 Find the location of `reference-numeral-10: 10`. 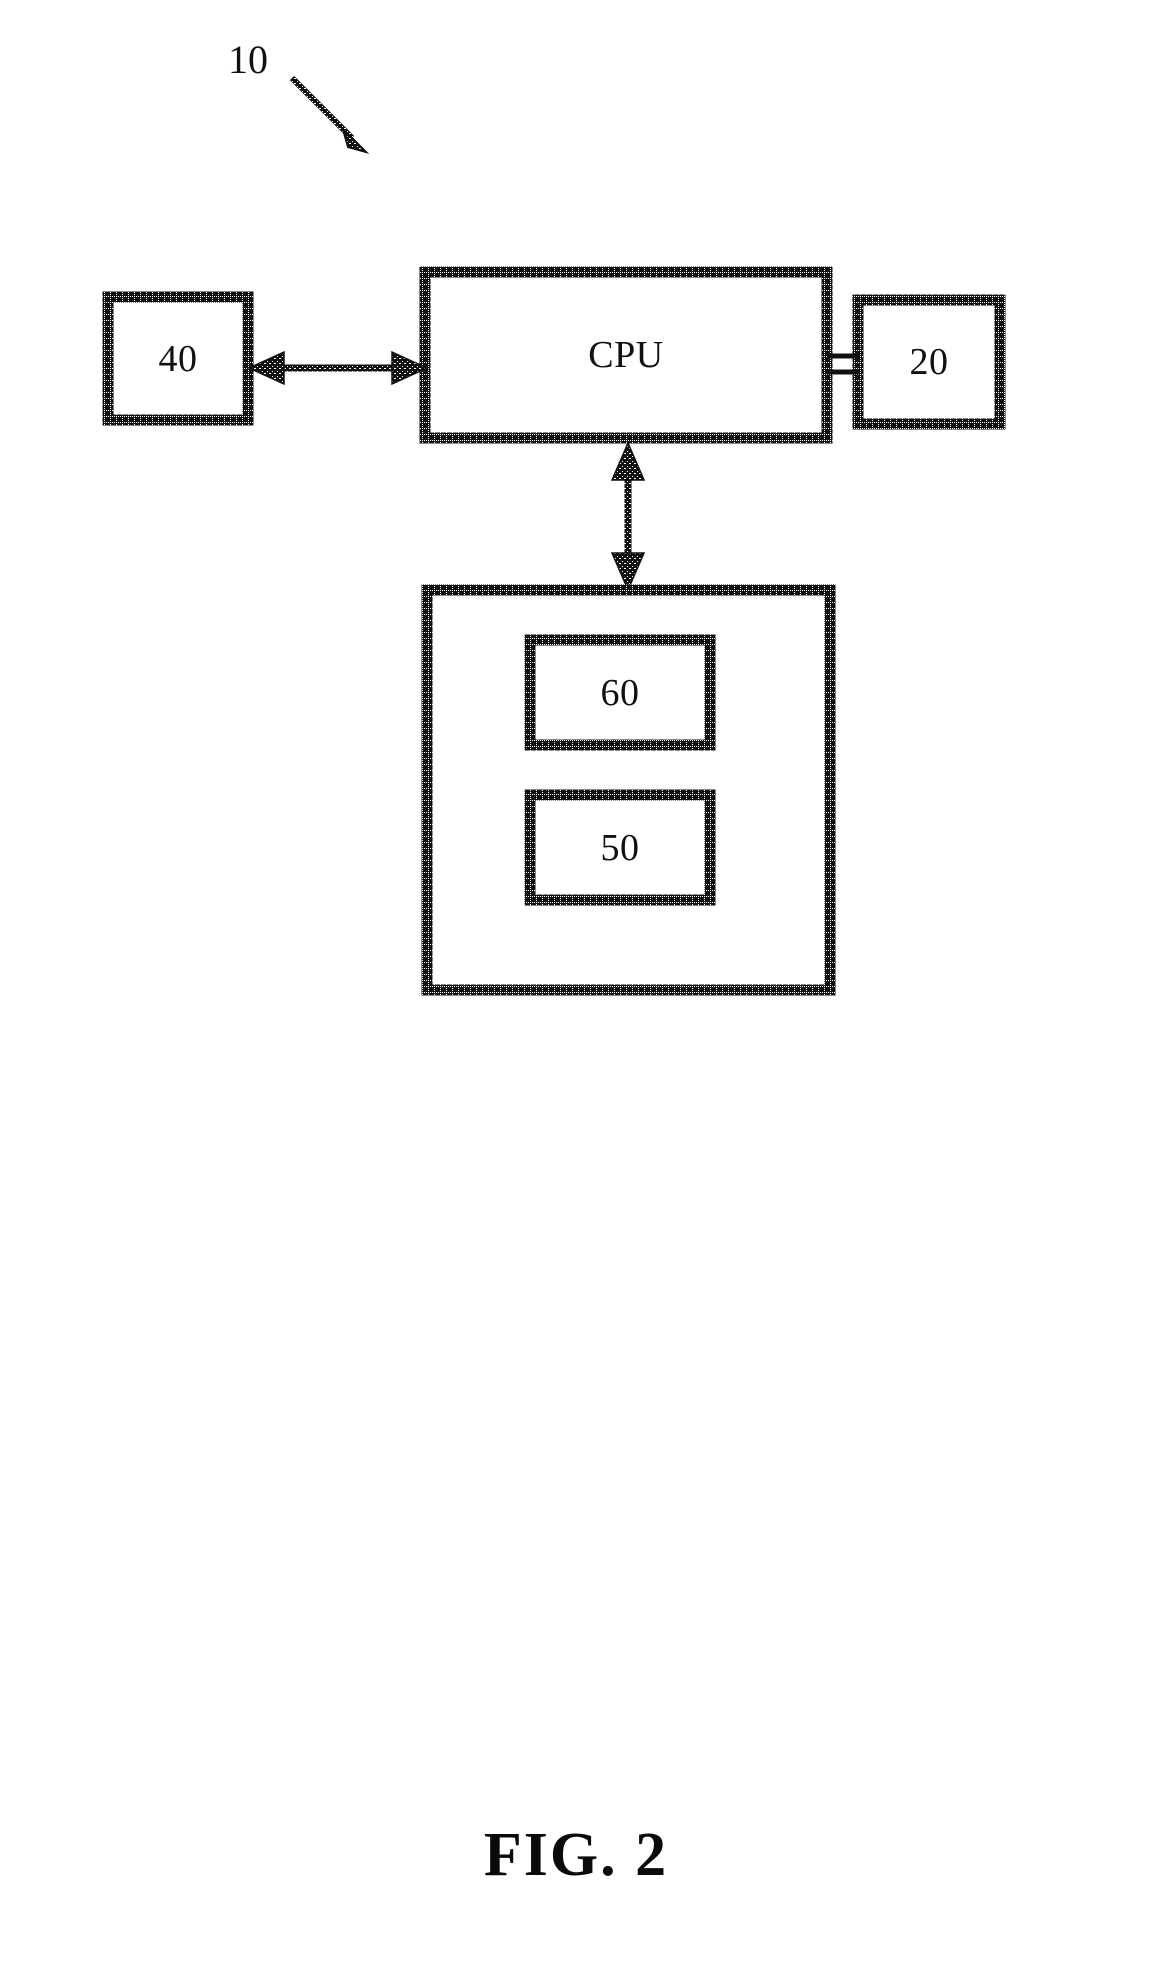

reference-numeral-10: 10 is located at coordinates (248, 59).